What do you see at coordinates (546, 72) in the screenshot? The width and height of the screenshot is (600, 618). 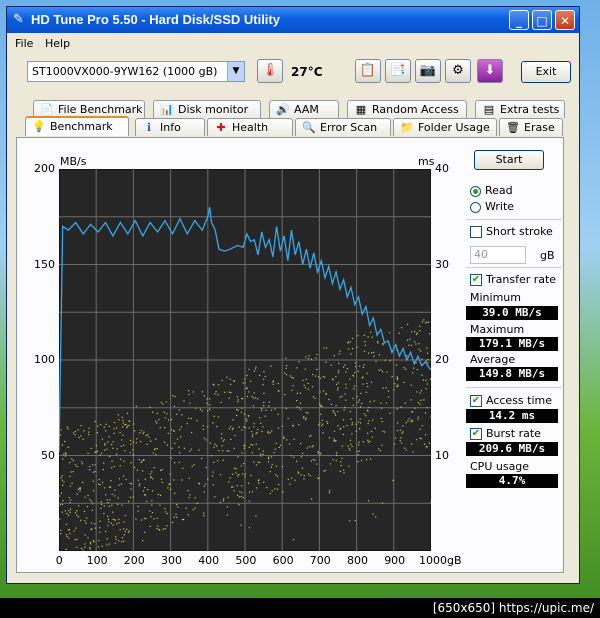 I see `exit-button: Exit` at bounding box center [546, 72].